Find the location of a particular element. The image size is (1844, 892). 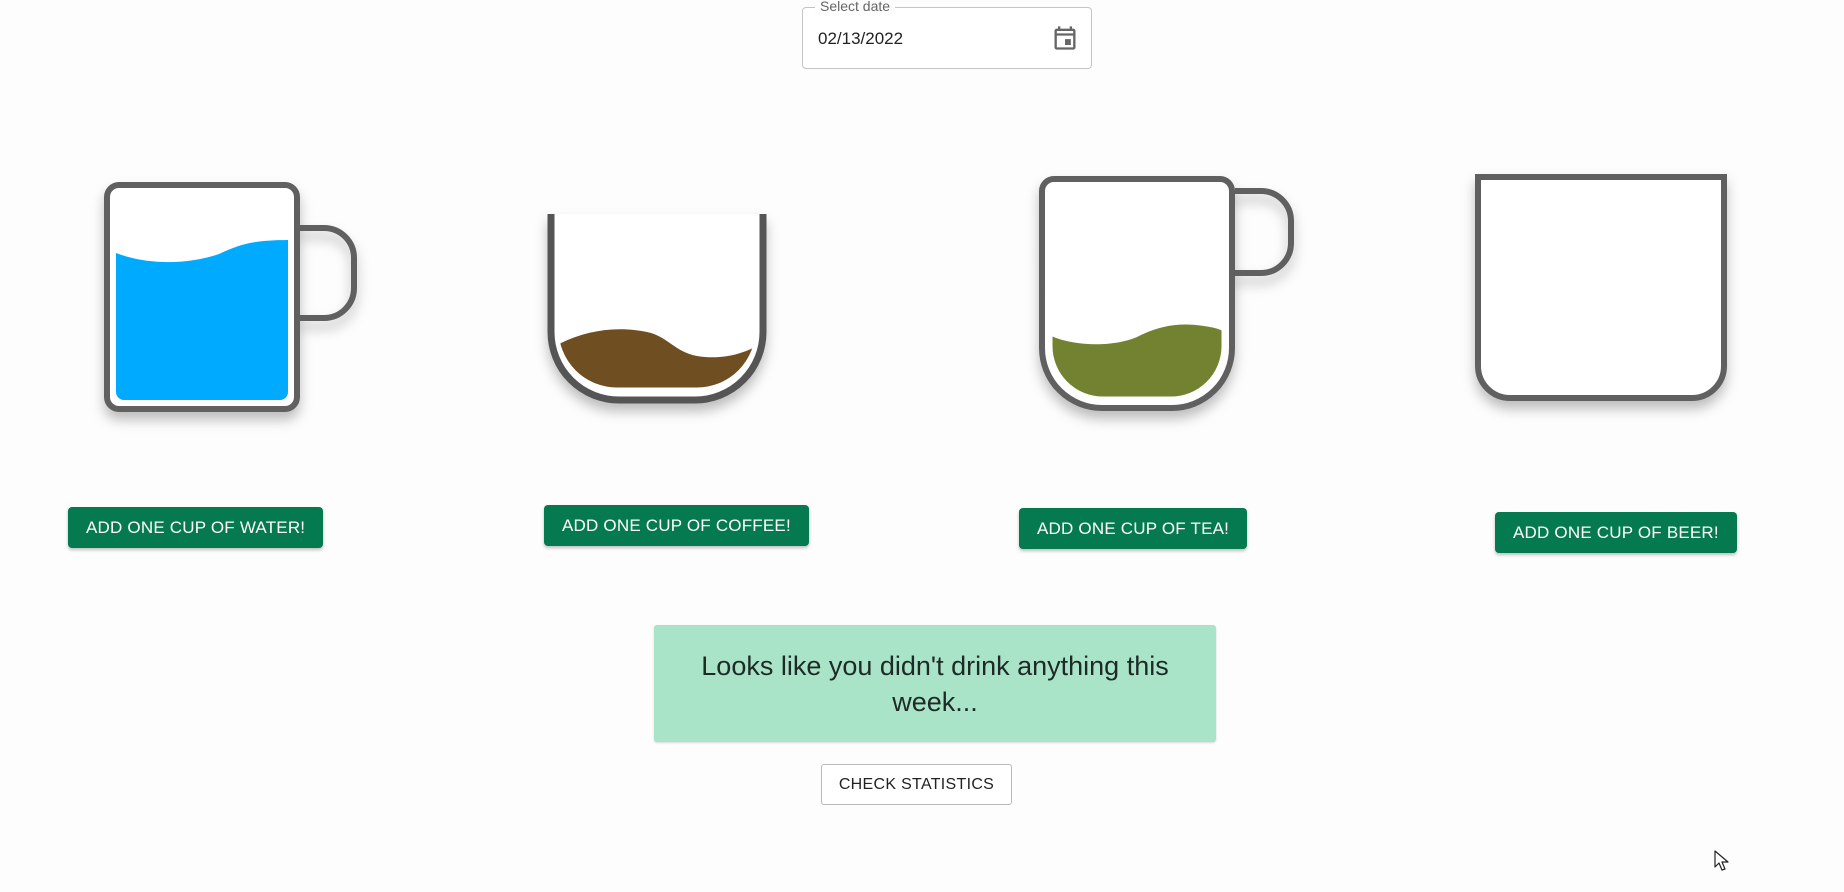

add-water-button: ADD ONE CUP OF WATER! is located at coordinates (196, 527).